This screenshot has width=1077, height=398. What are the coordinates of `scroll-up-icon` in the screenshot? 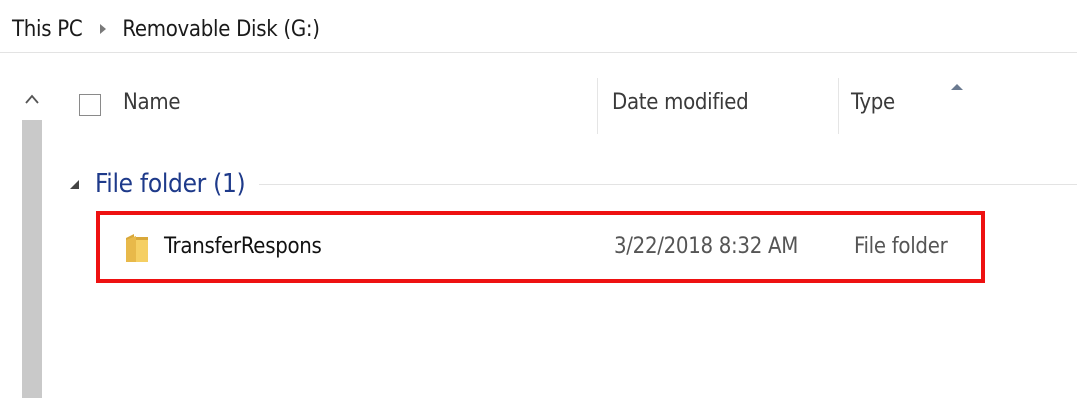 It's located at (32, 99).